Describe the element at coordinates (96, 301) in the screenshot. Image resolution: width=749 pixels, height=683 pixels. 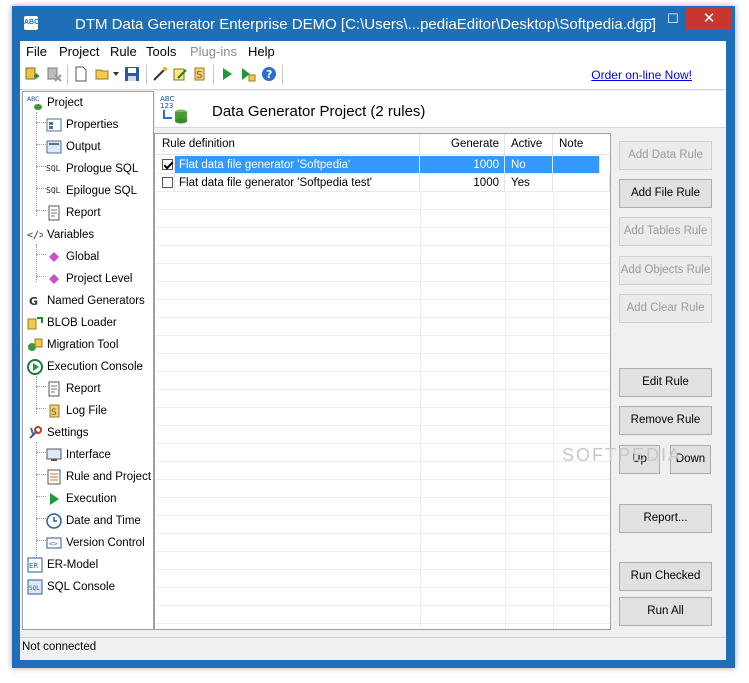
I see `tree-item-label: Named Generators` at that location.